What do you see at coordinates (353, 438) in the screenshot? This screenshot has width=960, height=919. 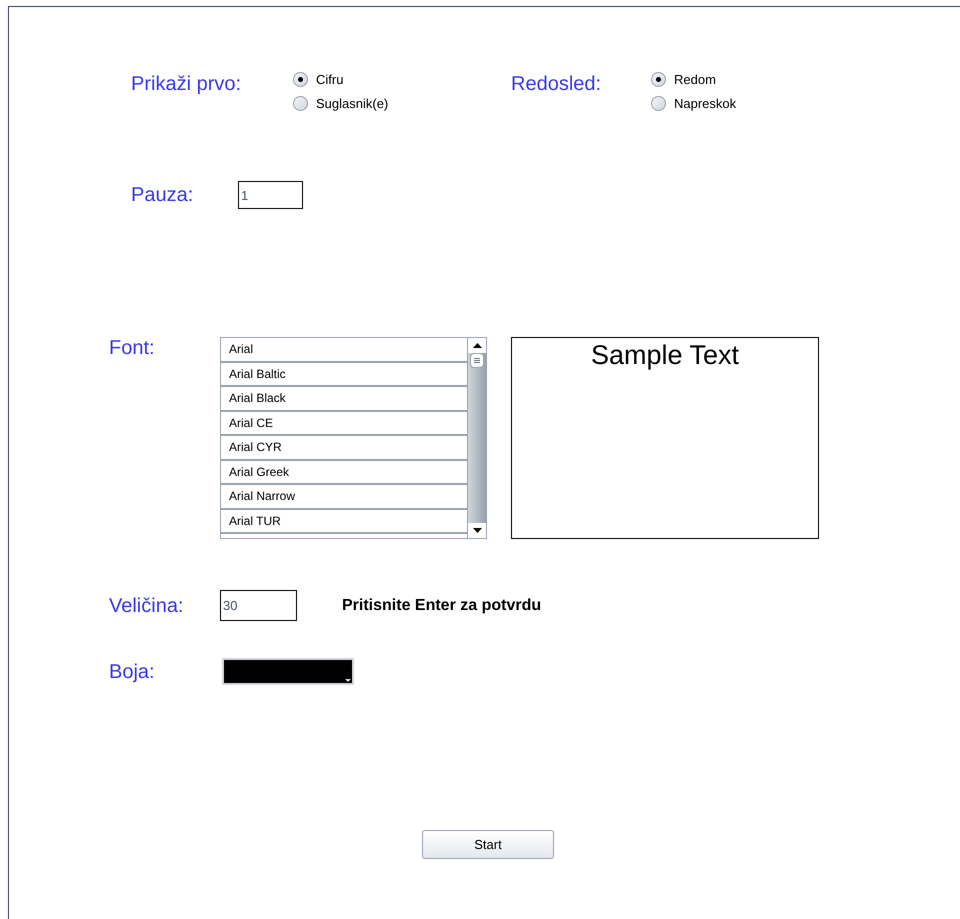 I see `font-list: Arial Arial Baltic Arial Black Arial CE Arial CYR Arial Greek Arial Narrow Arial TUR` at bounding box center [353, 438].